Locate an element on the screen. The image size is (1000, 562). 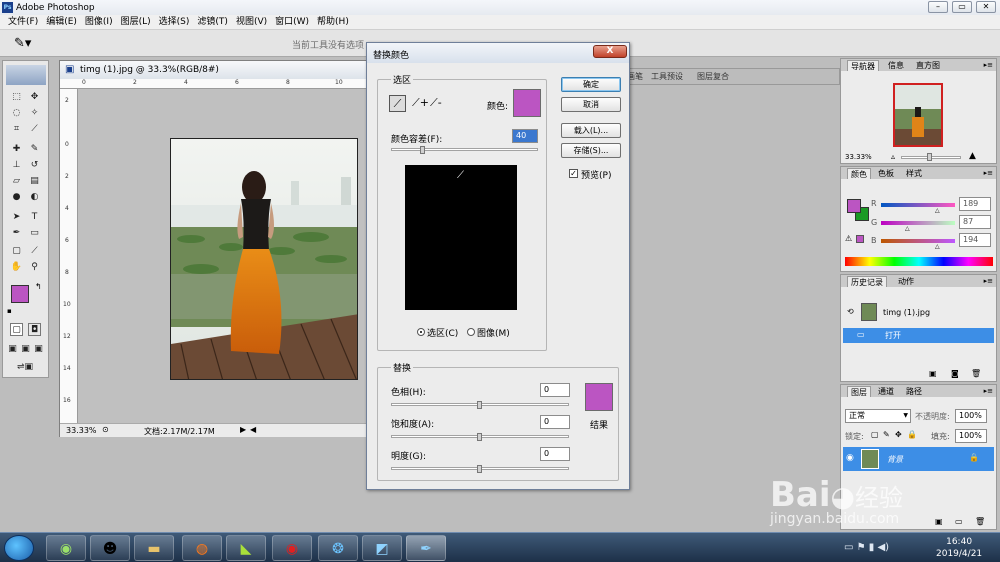
menu-file: 文件(F) is located at coordinates (23, 22).